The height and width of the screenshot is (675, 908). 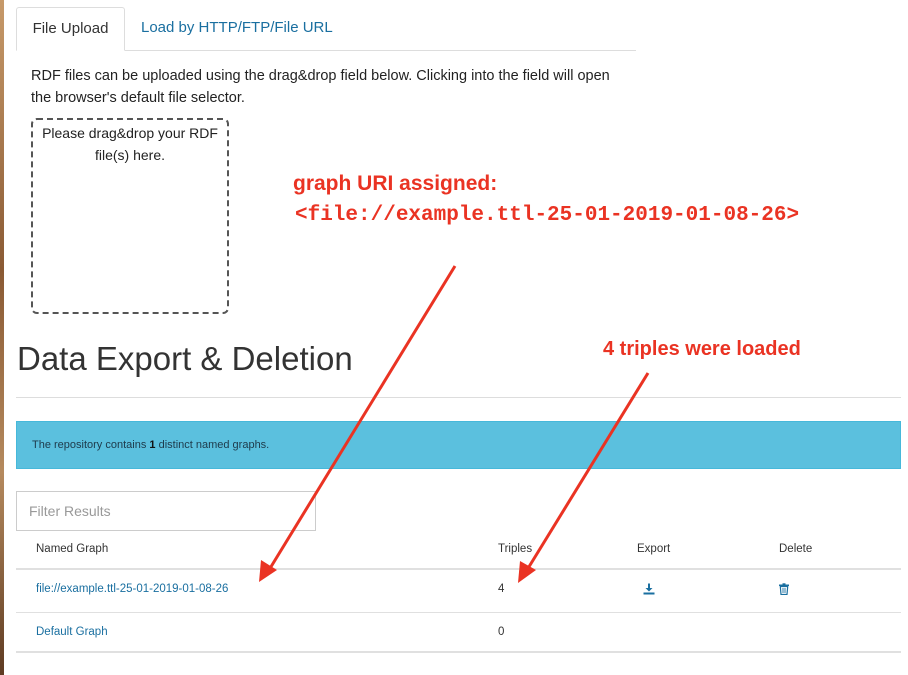 What do you see at coordinates (268, 571) in the screenshot?
I see `uri-arrow-head` at bounding box center [268, 571].